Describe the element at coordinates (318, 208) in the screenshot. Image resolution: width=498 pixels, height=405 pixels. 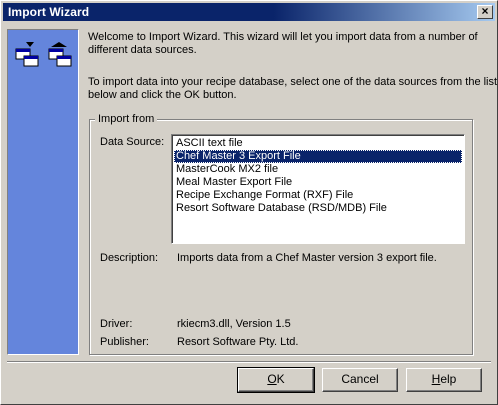
I see `list-item: Resort Software Database (RSD/MDB) File` at that location.